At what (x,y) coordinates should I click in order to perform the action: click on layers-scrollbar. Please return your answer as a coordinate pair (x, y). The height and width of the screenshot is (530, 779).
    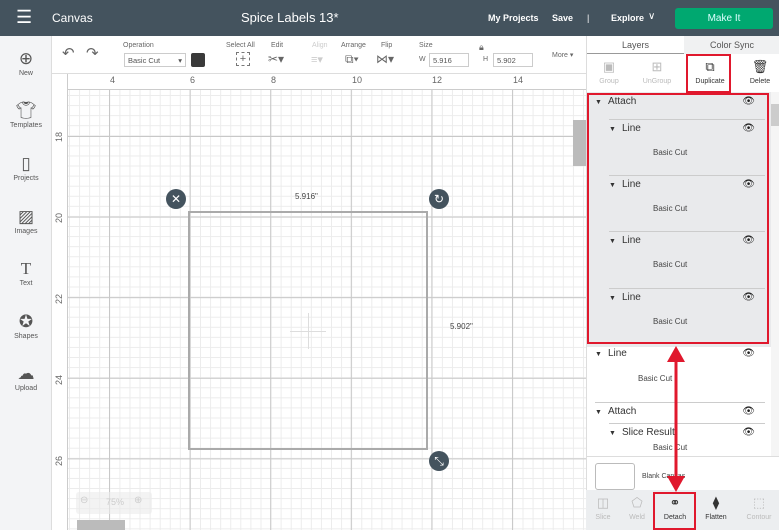
    Looking at the image, I should click on (775, 274).